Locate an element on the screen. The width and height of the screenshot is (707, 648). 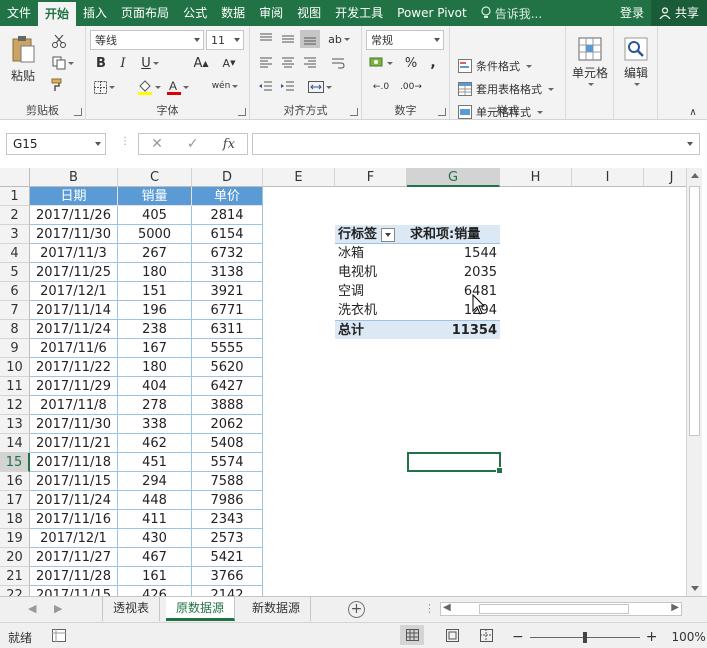
conditional-format-button: 条件格式 is located at coordinates (495, 66).